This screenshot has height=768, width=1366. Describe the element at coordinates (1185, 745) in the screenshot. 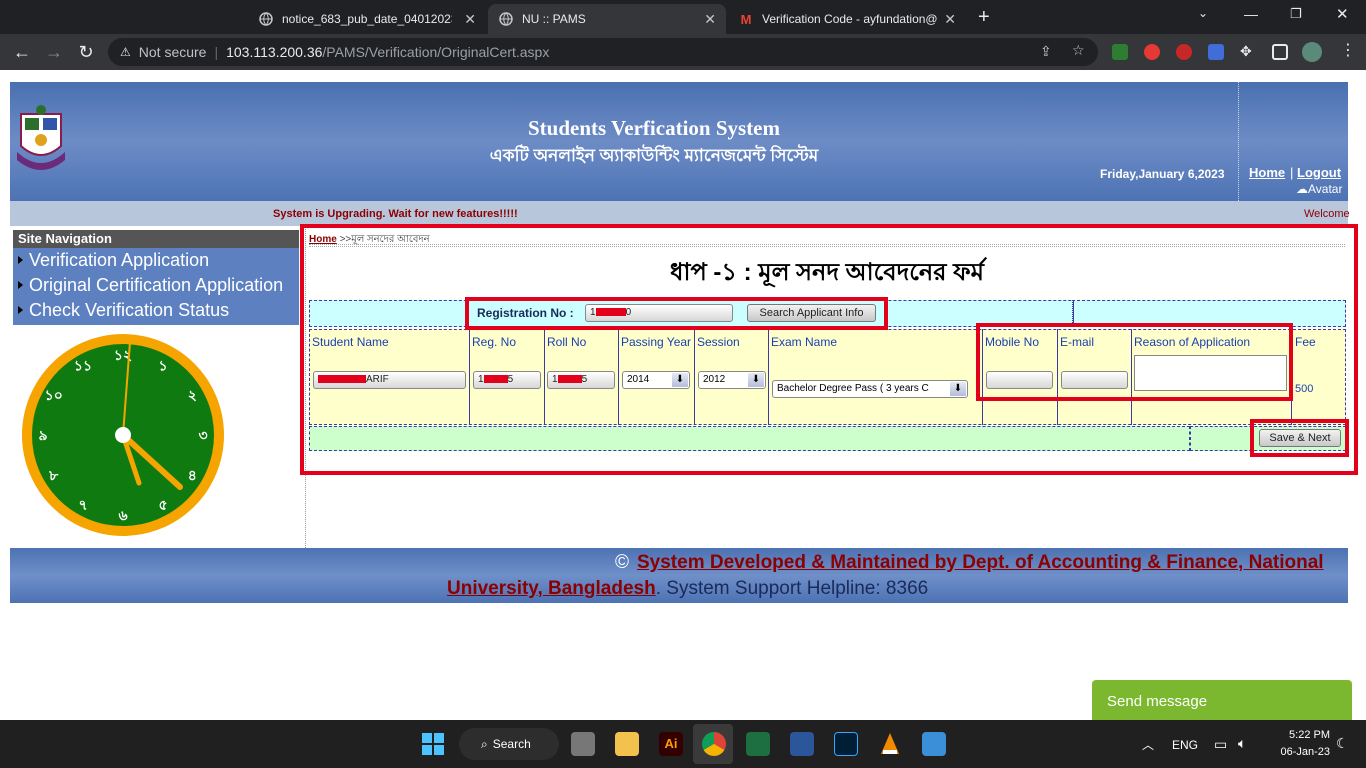

I see `language-indicator: ENG` at that location.